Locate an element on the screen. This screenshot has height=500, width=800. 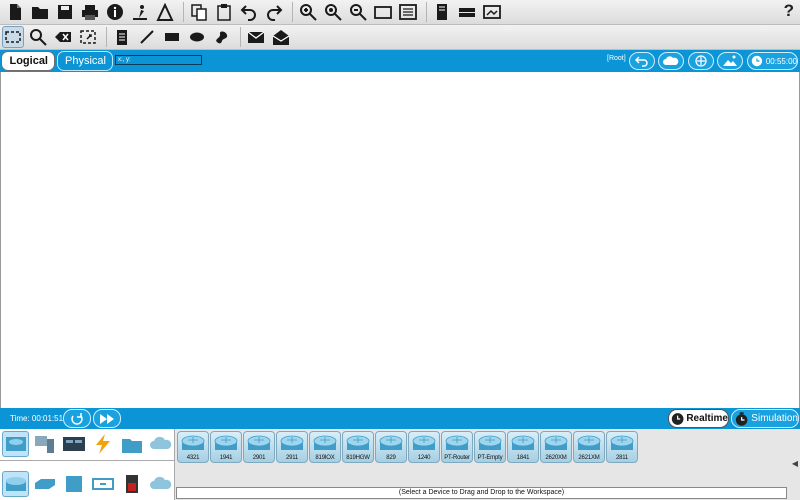
image-background-icon is located at coordinates (730, 61).